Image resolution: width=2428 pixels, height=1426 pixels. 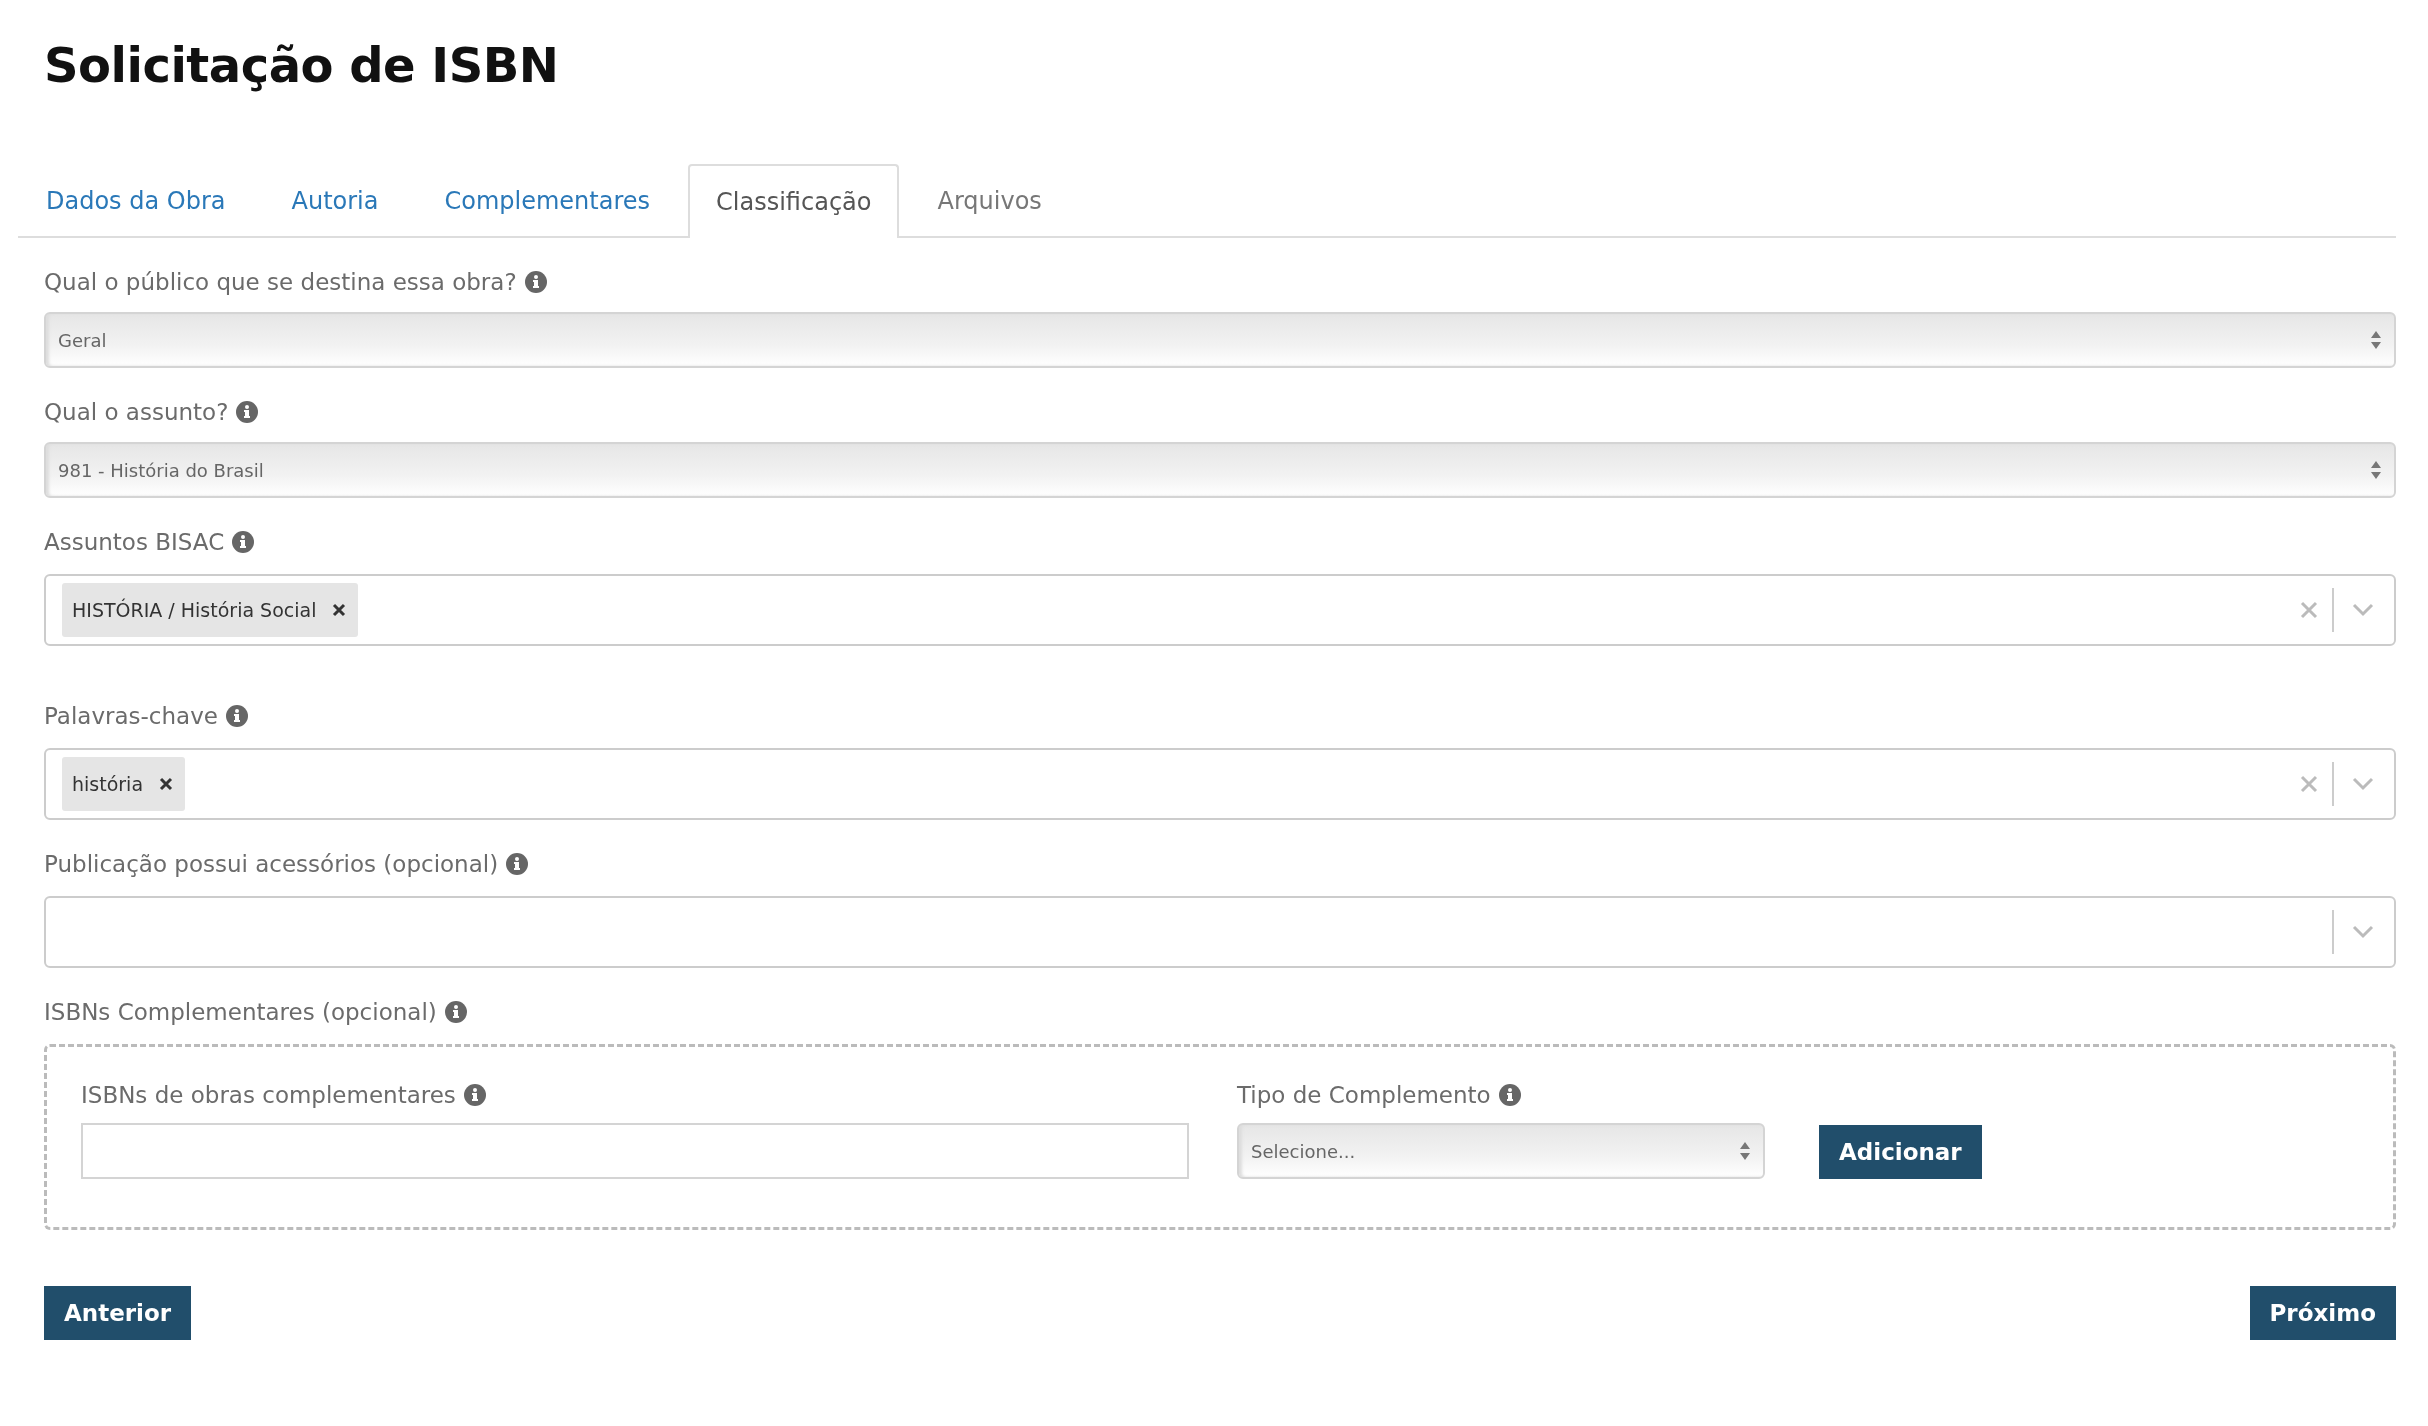 I want to click on select-field: 981 - História do Brasil, so click(x=1220, y=470).